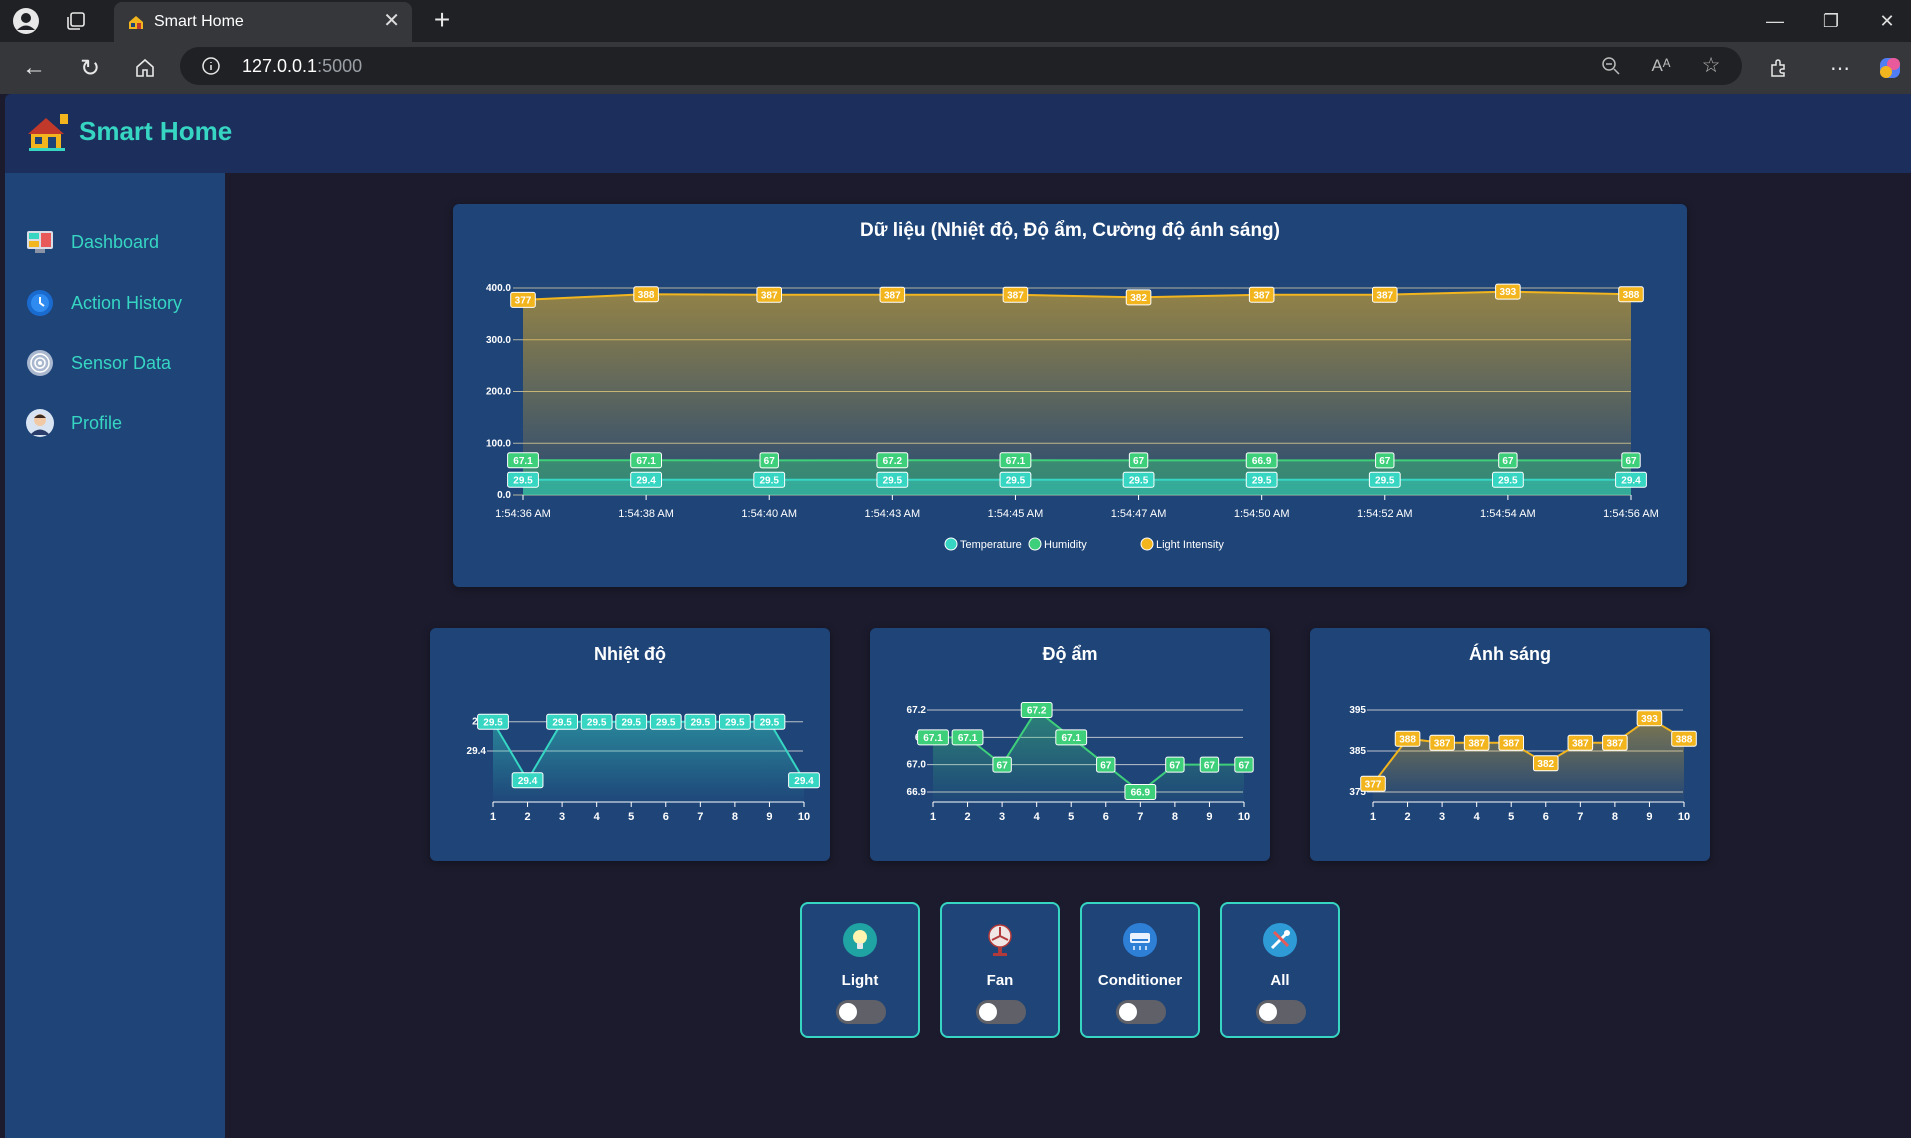 This screenshot has height=1138, width=1911. Describe the element at coordinates (933, 817) in the screenshot. I see `x-tick-label: 1` at that location.